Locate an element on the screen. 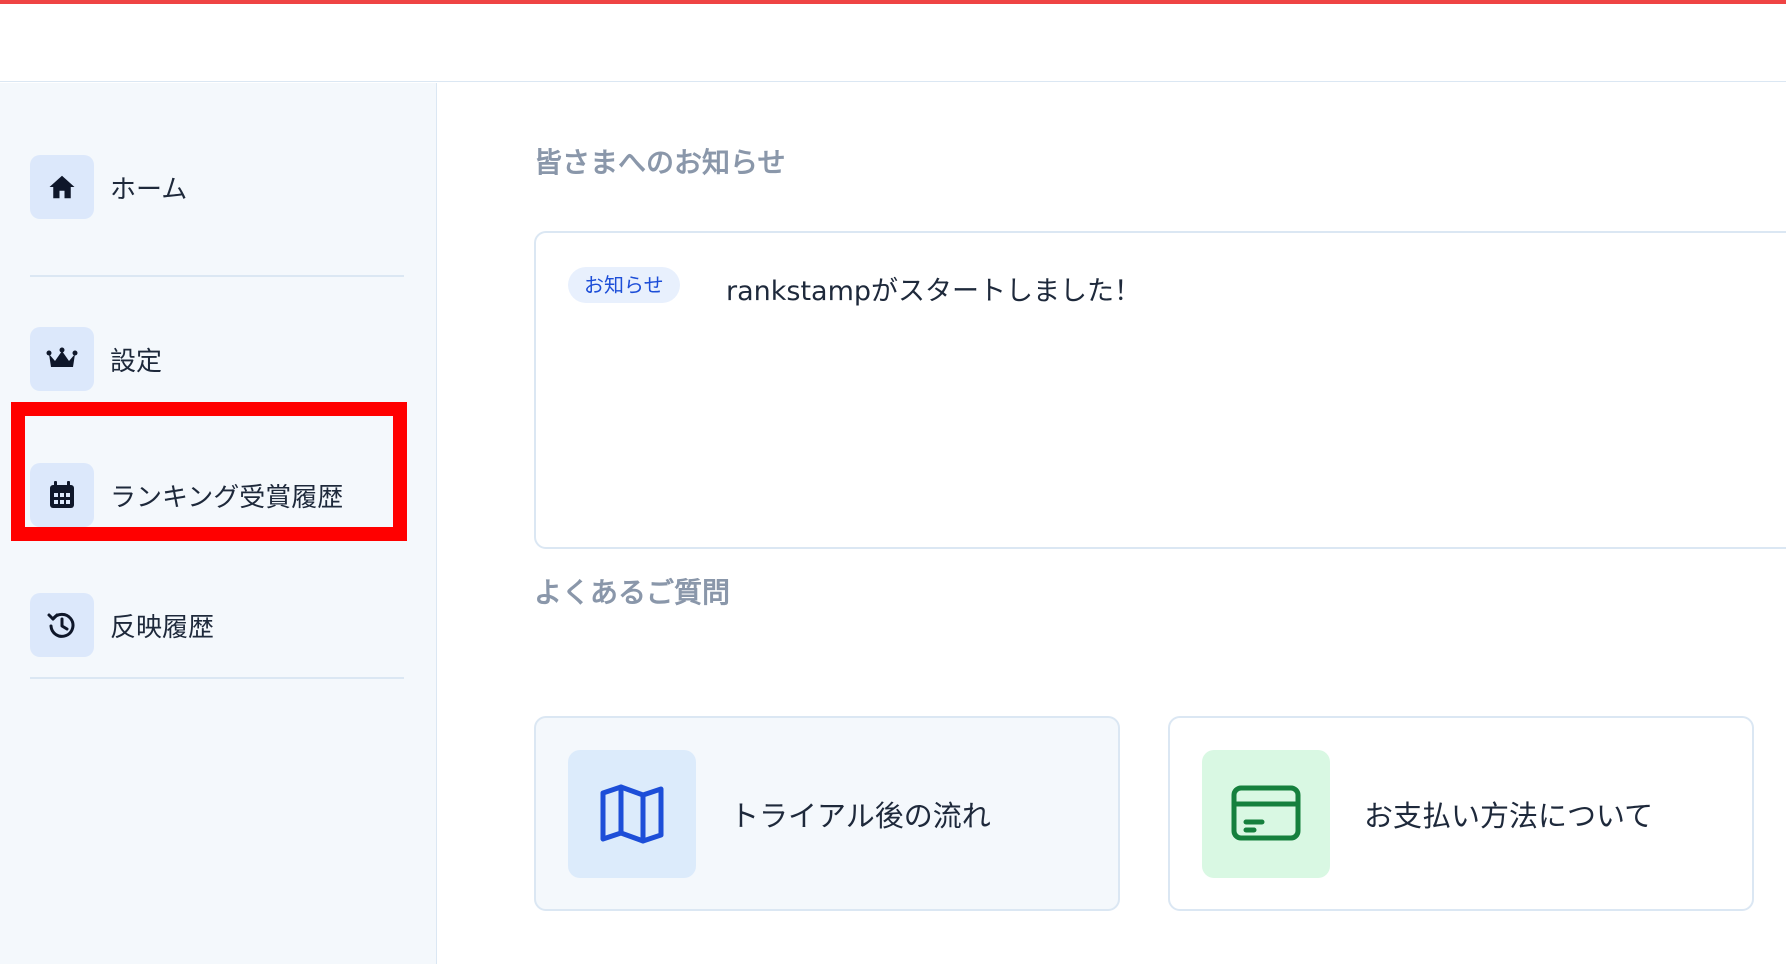 This screenshot has height=964, width=1786. faq-card-trial-flow: トライアル後の流れ is located at coordinates (827, 813).